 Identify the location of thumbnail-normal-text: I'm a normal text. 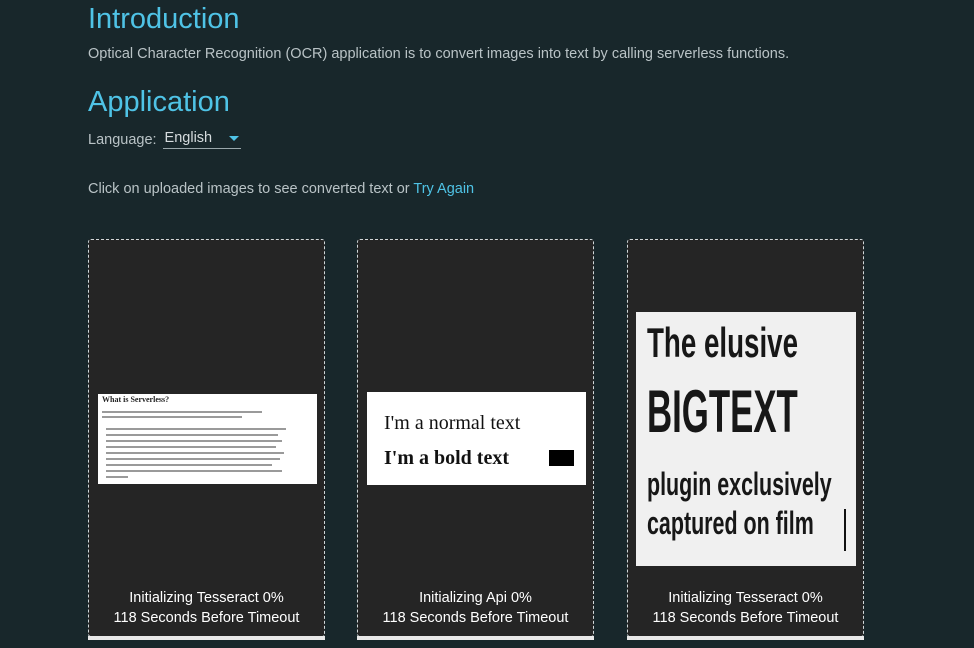
(452, 423).